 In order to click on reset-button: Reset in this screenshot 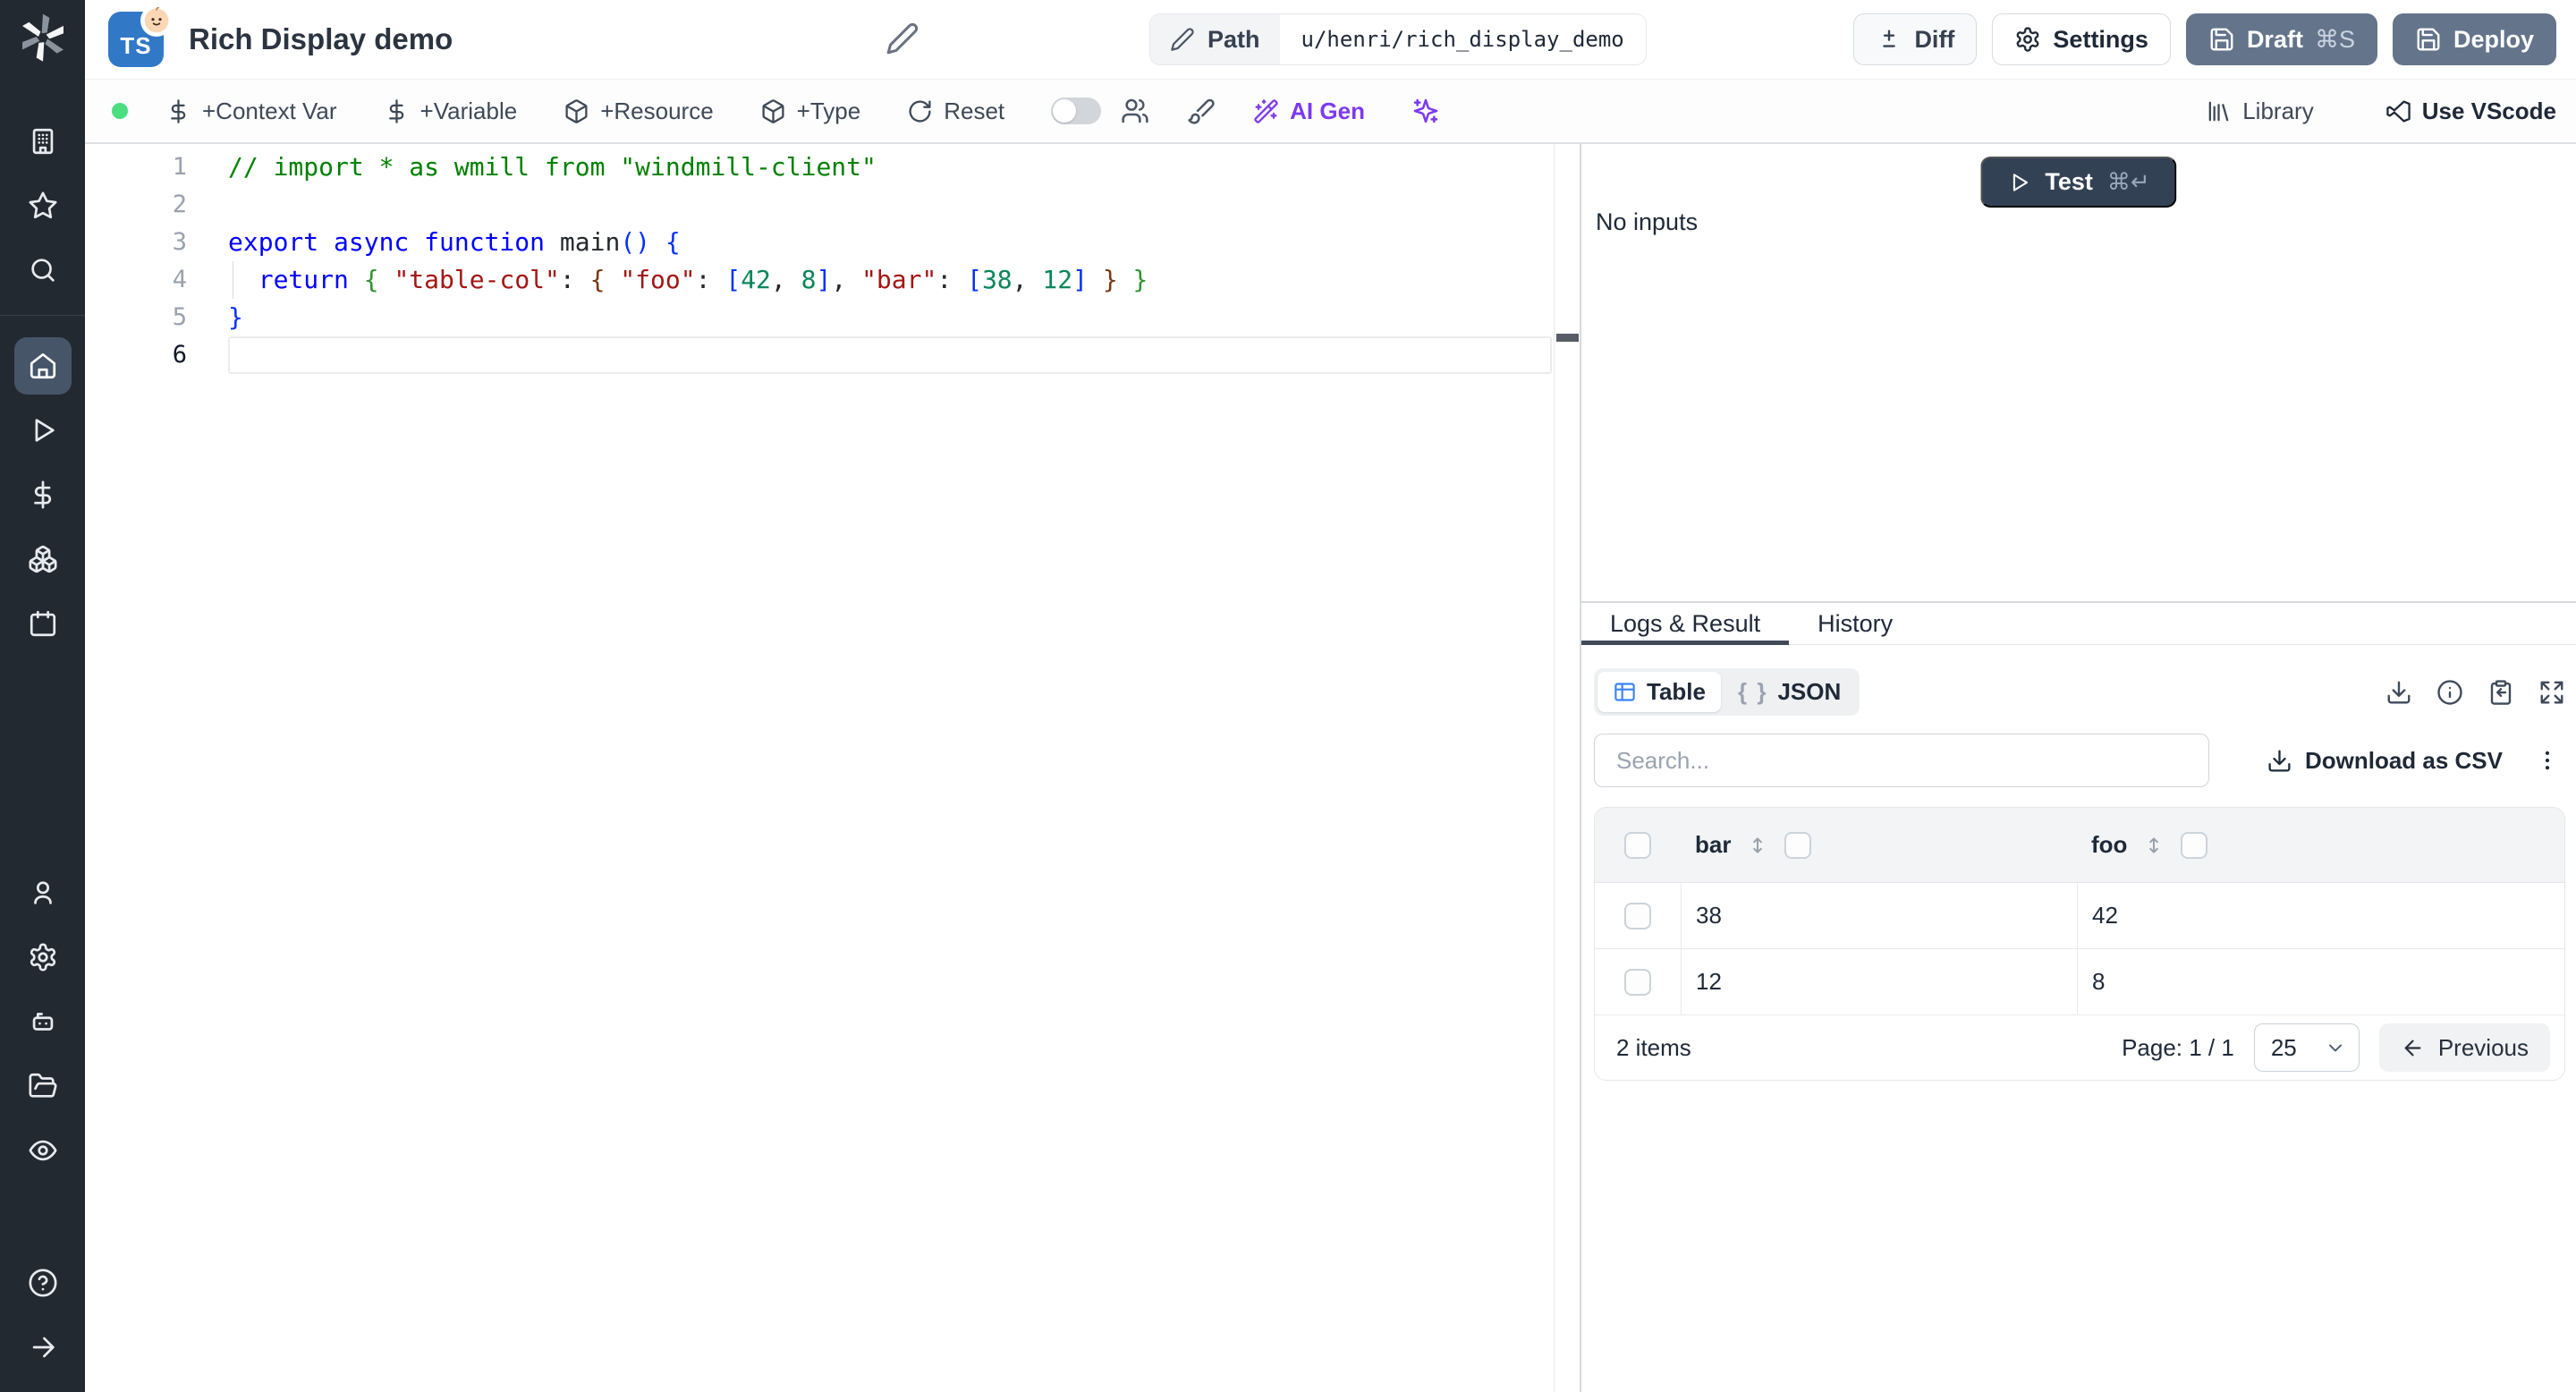, I will do `click(955, 111)`.